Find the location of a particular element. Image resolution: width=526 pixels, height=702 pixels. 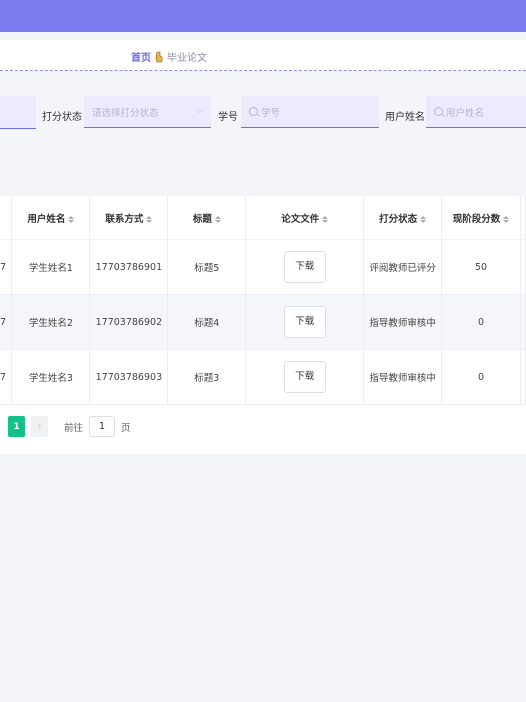

table-row: 7 学生姓名3 17703786903 标题3 下载 指导教师审核中 0 is located at coordinates (263, 377).